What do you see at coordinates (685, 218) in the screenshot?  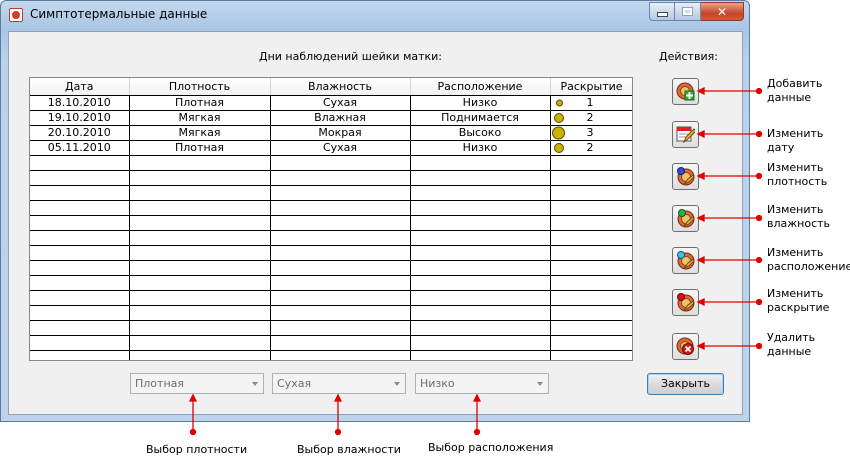 I see `edit-moisture-button` at bounding box center [685, 218].